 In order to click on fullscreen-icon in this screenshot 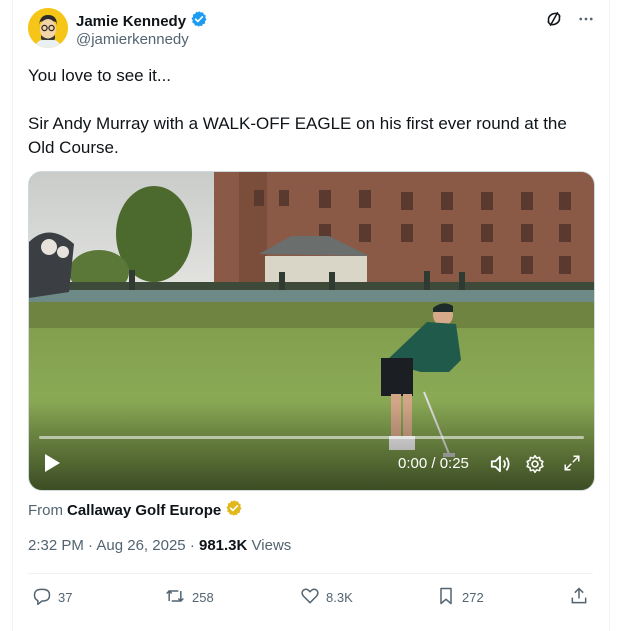, I will do `click(572, 465)`.